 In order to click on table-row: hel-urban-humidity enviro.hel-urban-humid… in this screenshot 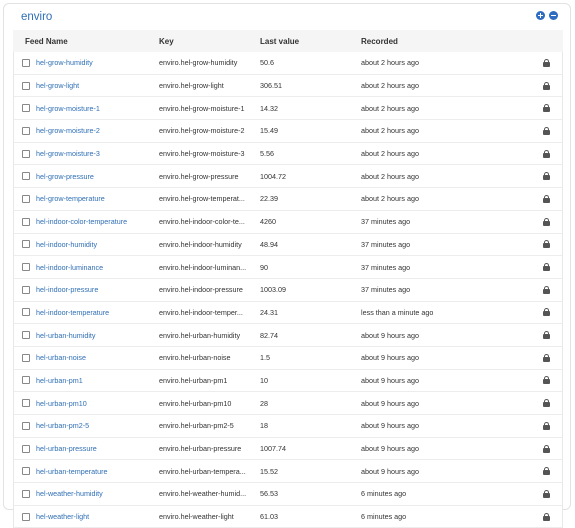, I will do `click(288, 335)`.